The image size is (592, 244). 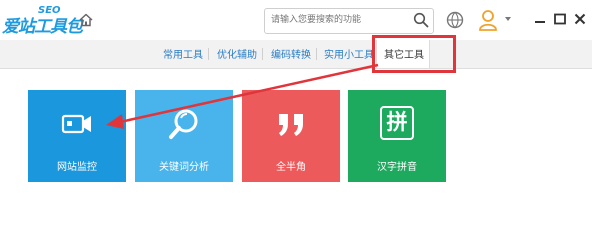 I want to click on basketball-icon, so click(x=455, y=20).